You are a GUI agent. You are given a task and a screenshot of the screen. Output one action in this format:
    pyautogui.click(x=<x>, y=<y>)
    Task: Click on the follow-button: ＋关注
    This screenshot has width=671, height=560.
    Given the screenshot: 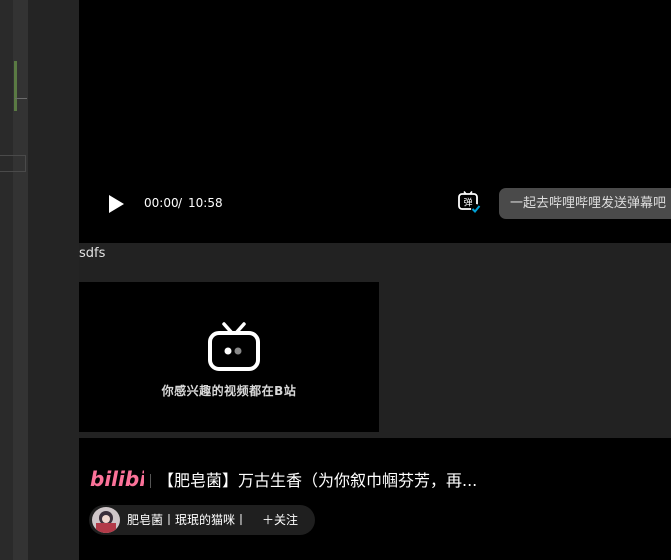 What is the action you would take?
    pyautogui.click(x=280, y=520)
    